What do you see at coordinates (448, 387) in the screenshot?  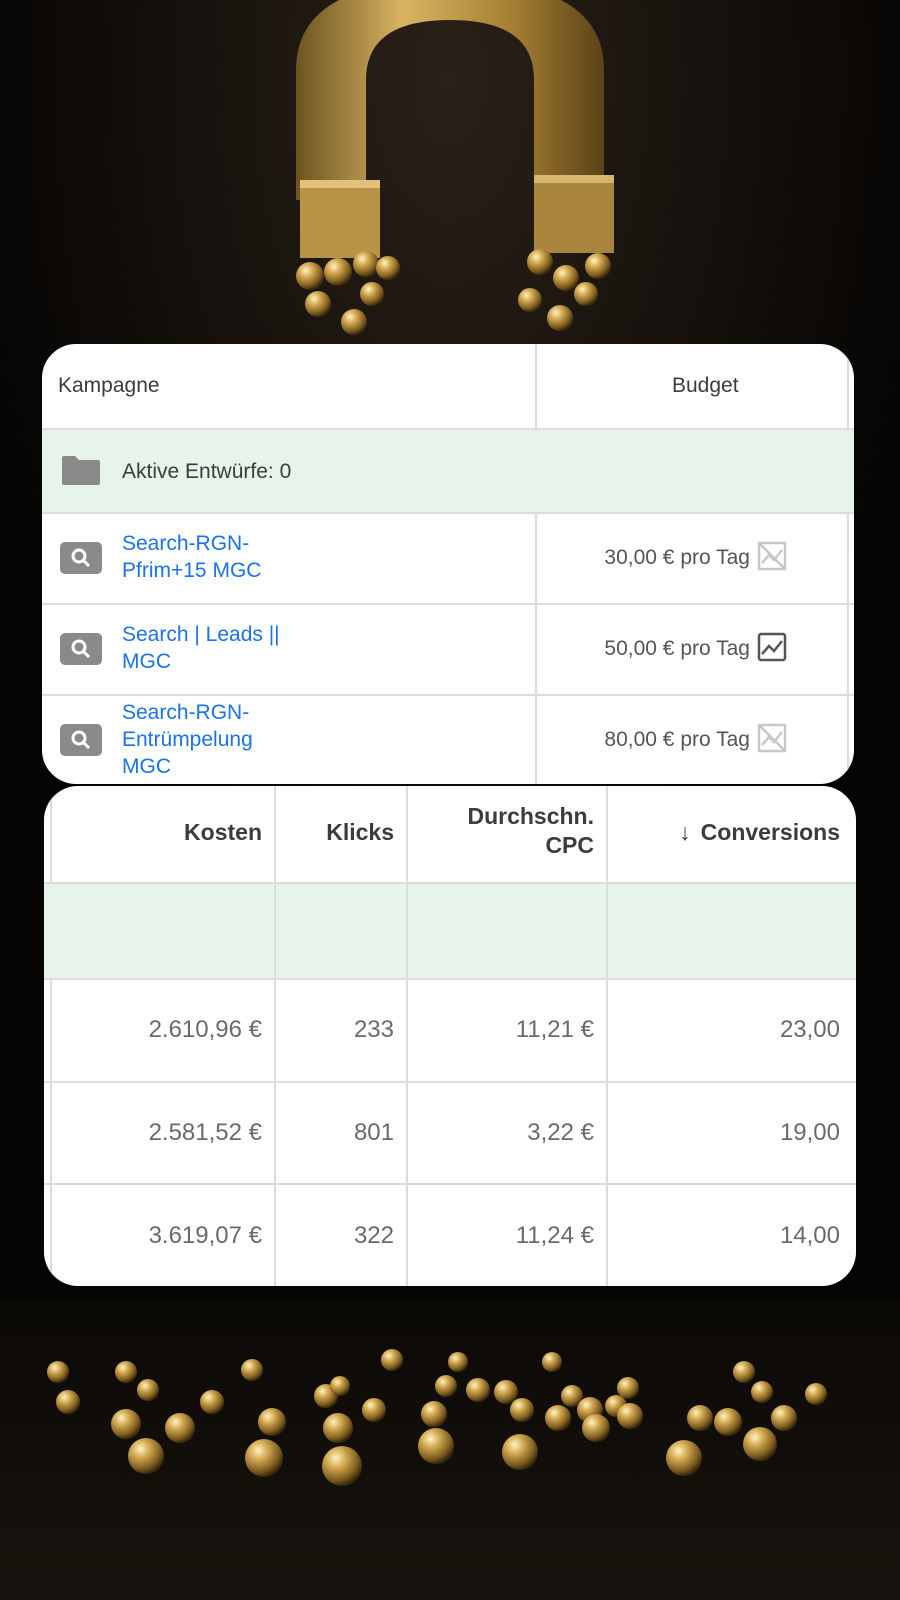 I see `table-header-row: Kampagne Budget` at bounding box center [448, 387].